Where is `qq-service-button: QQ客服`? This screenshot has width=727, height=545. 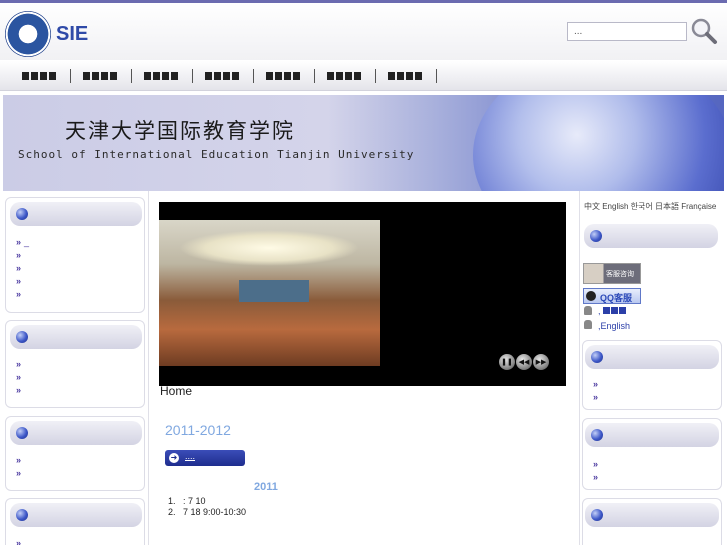
qq-service-button: QQ客服 is located at coordinates (612, 296).